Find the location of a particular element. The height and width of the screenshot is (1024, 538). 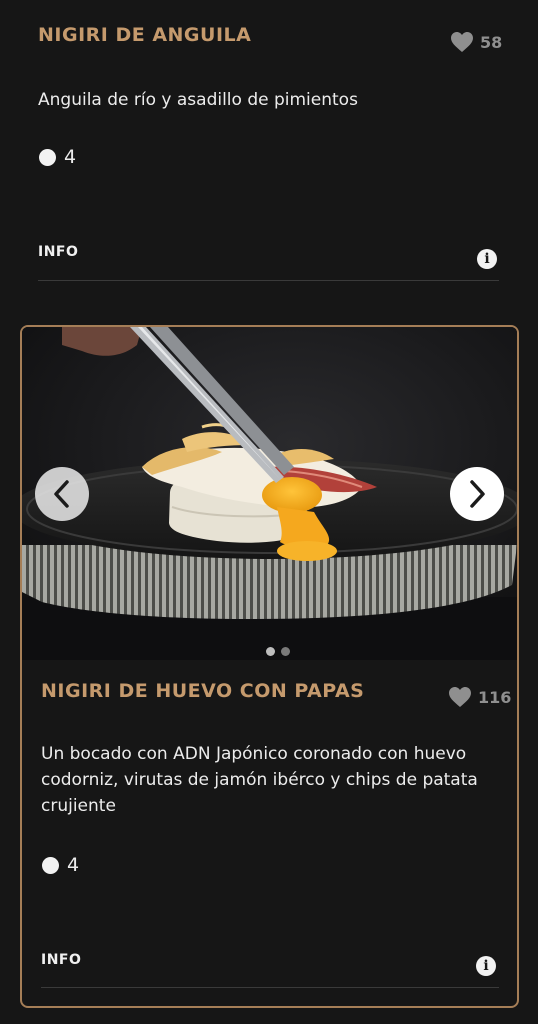

chevron-right-icon is located at coordinates (477, 494).